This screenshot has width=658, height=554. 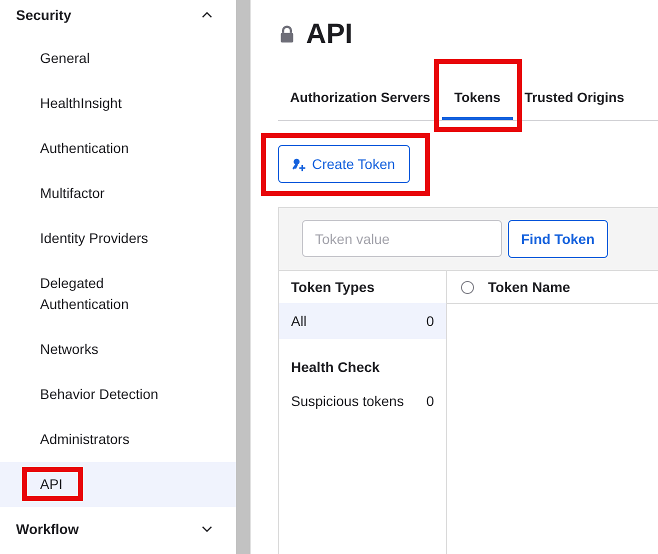 I want to click on nav-item: API, so click(x=118, y=484).